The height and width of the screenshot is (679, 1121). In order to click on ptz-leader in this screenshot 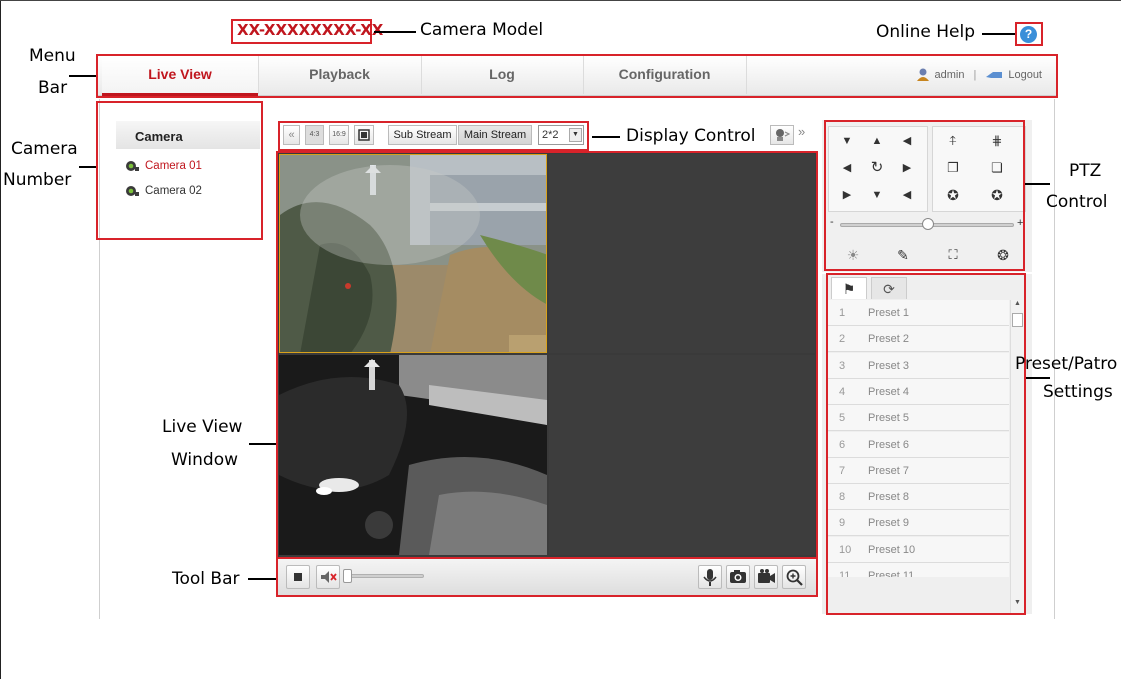, I will do `click(1037, 184)`.